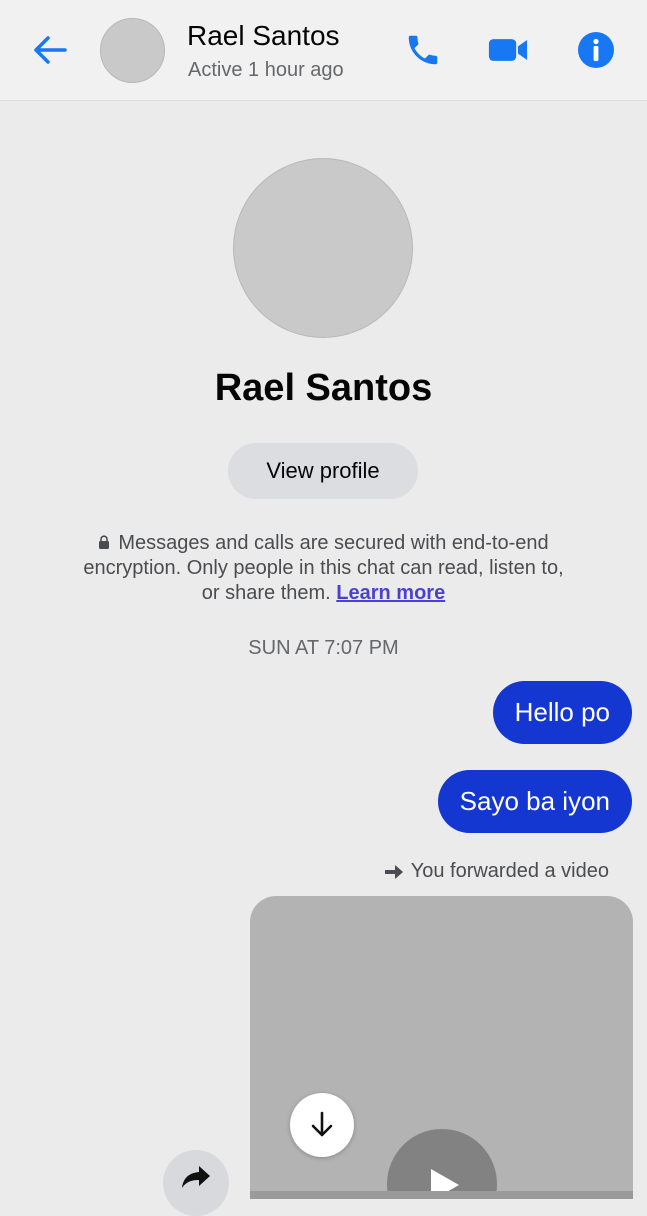 The image size is (647, 1216). What do you see at coordinates (323, 471) in the screenshot?
I see `view-profile-button: View profile` at bounding box center [323, 471].